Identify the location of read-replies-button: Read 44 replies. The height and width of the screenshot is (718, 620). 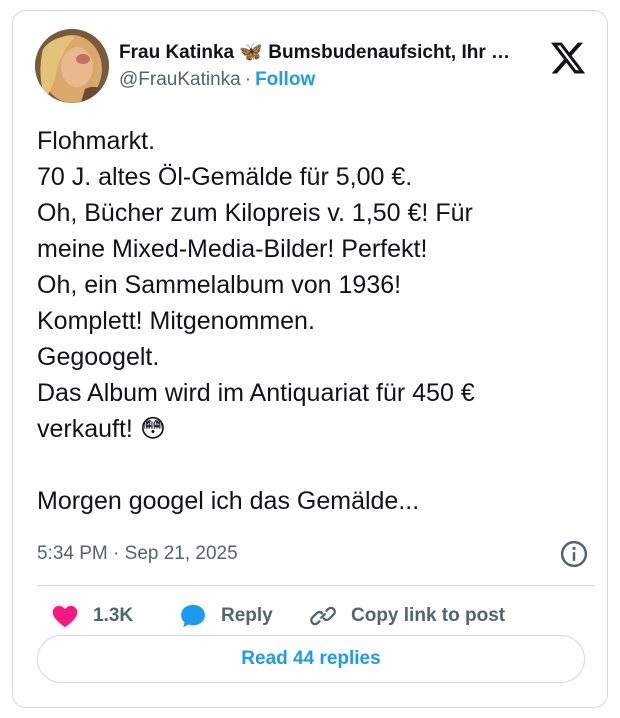
(311, 659).